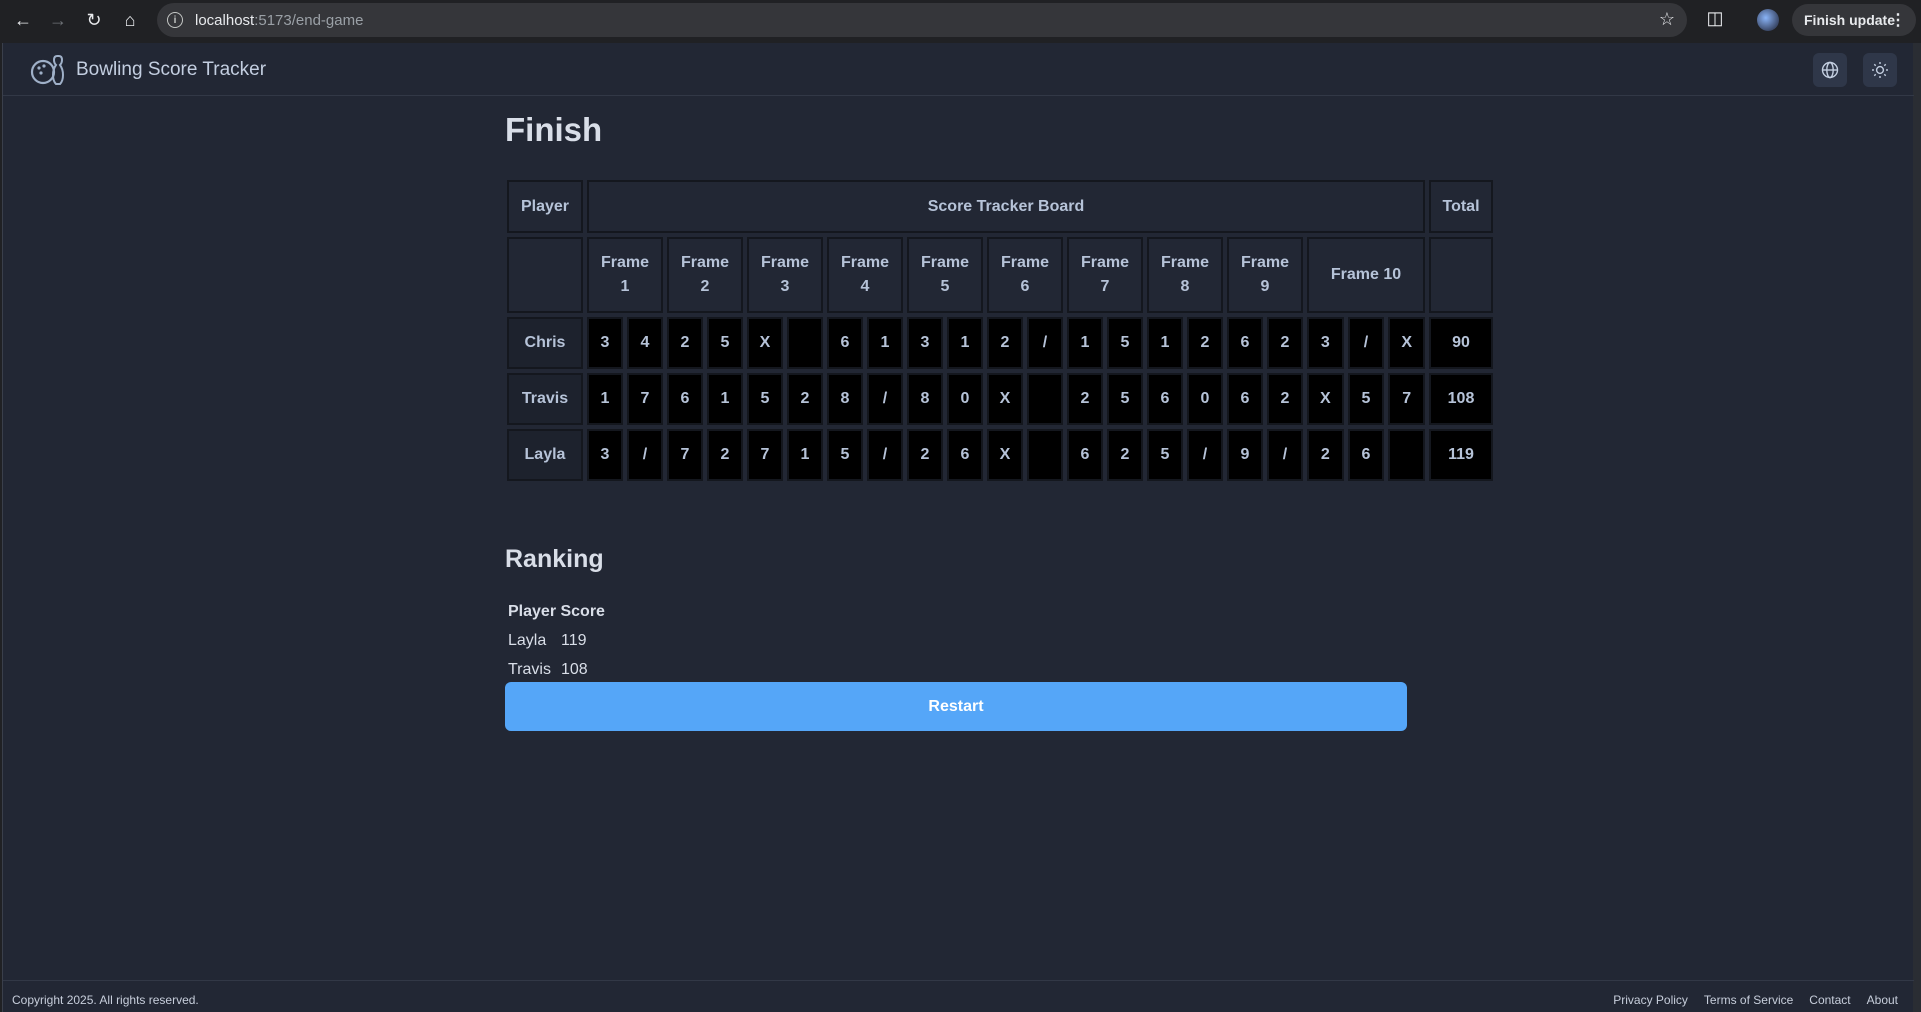 The height and width of the screenshot is (1012, 1921). Describe the element at coordinates (945, 286) in the screenshot. I see `frame-header-number: 5` at that location.